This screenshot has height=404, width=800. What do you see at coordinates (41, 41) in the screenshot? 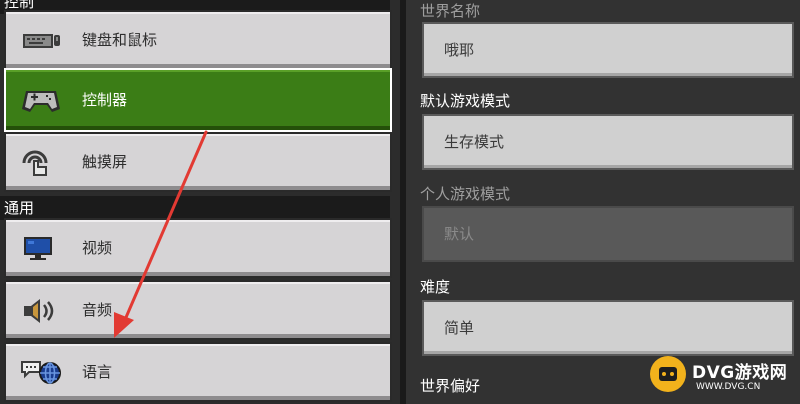
I see `keyboard-icon` at bounding box center [41, 41].